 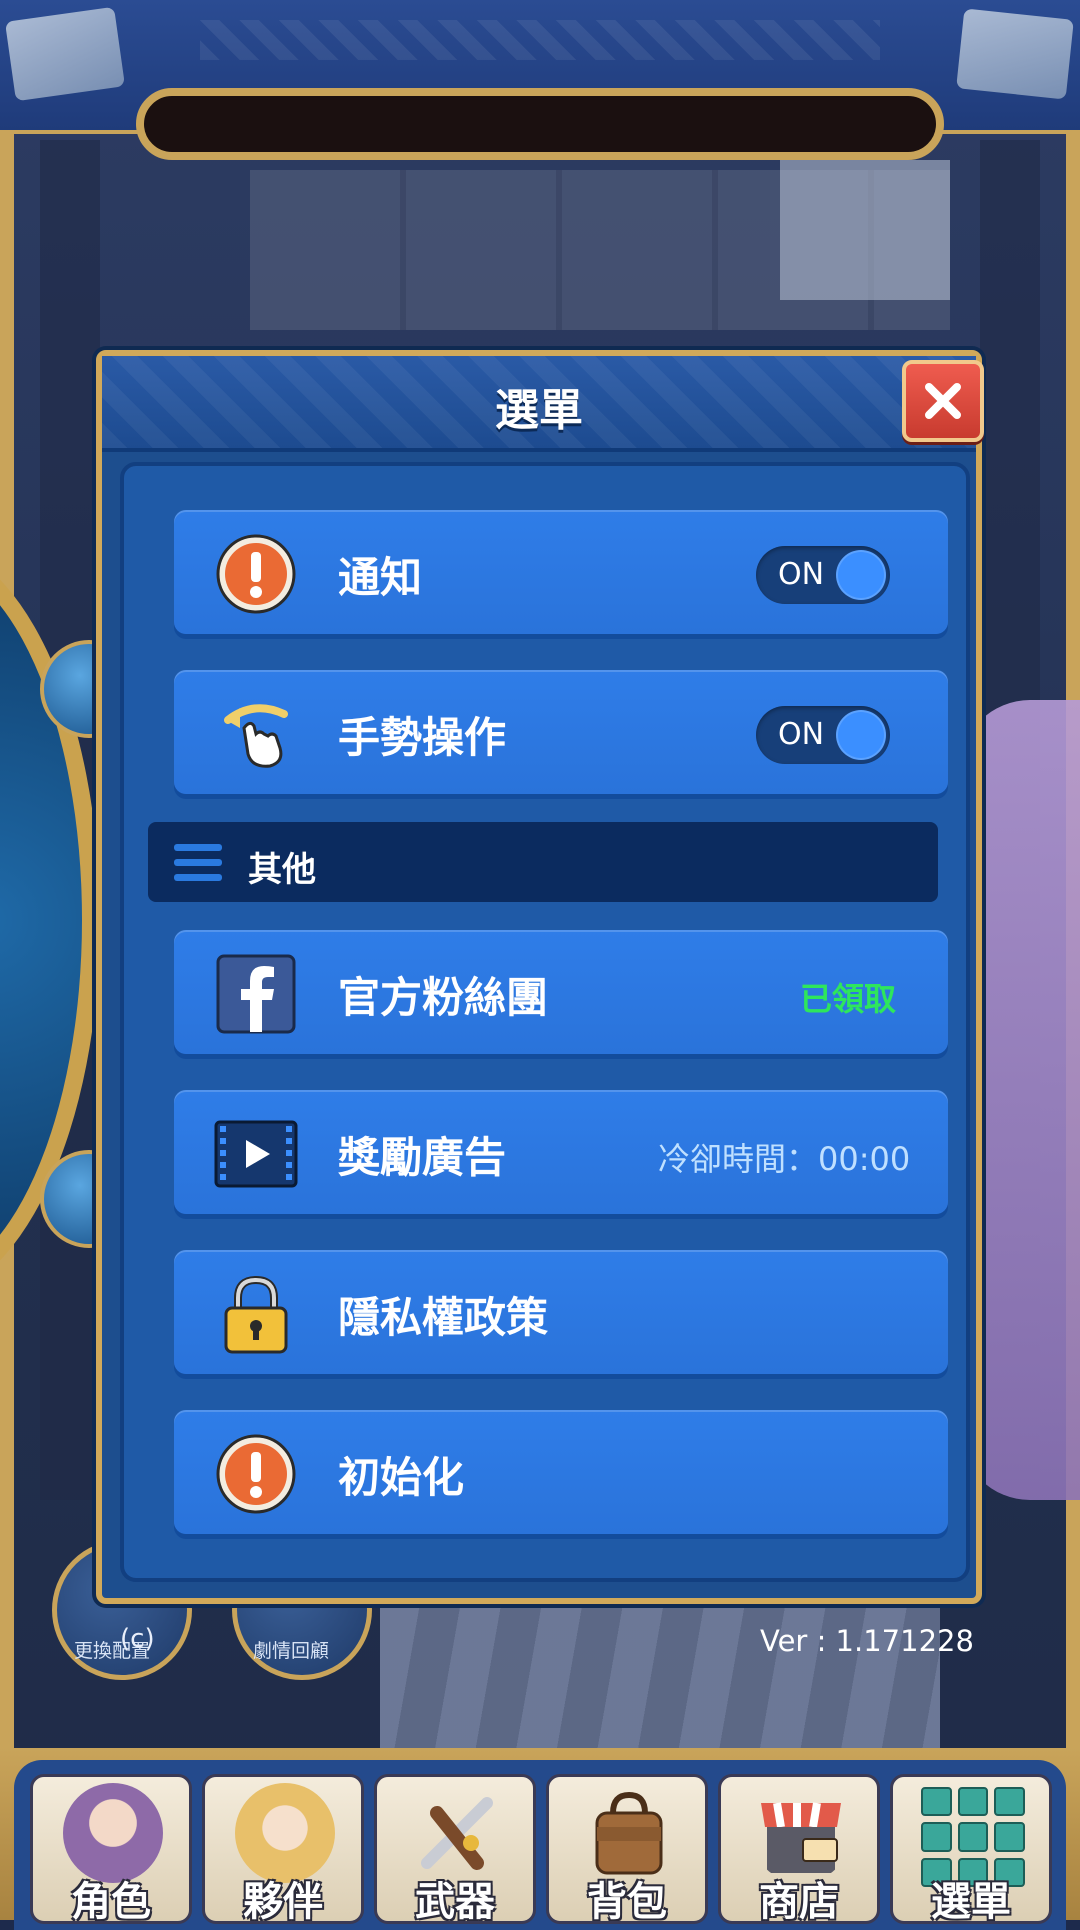 I want to click on notification-row: 通知 ON, so click(x=561, y=572).